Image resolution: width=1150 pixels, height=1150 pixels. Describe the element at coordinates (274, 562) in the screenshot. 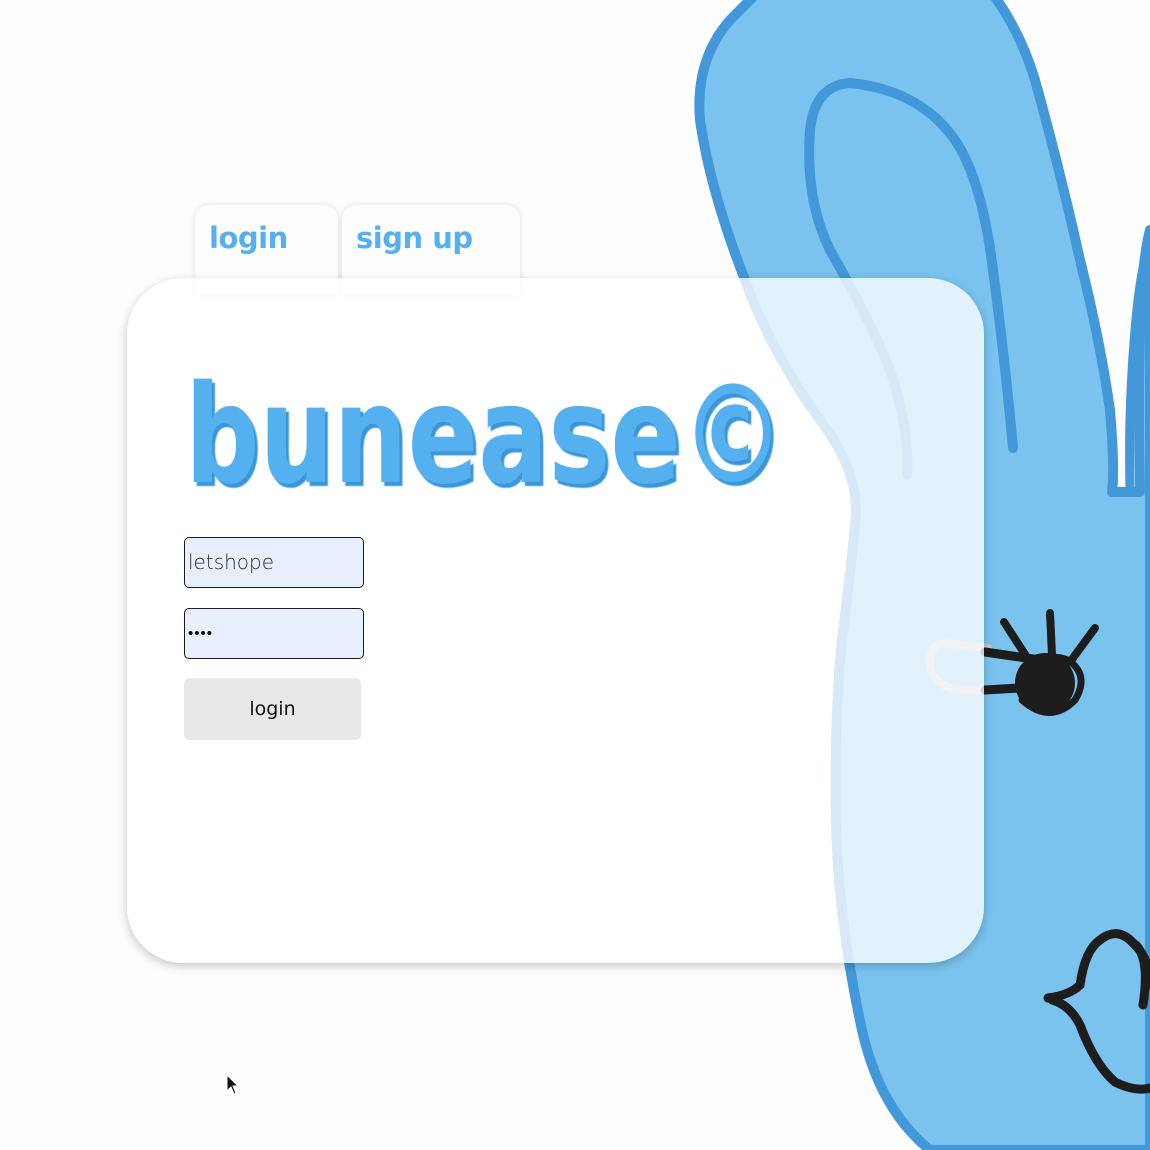

I see `username-field: letshope` at that location.